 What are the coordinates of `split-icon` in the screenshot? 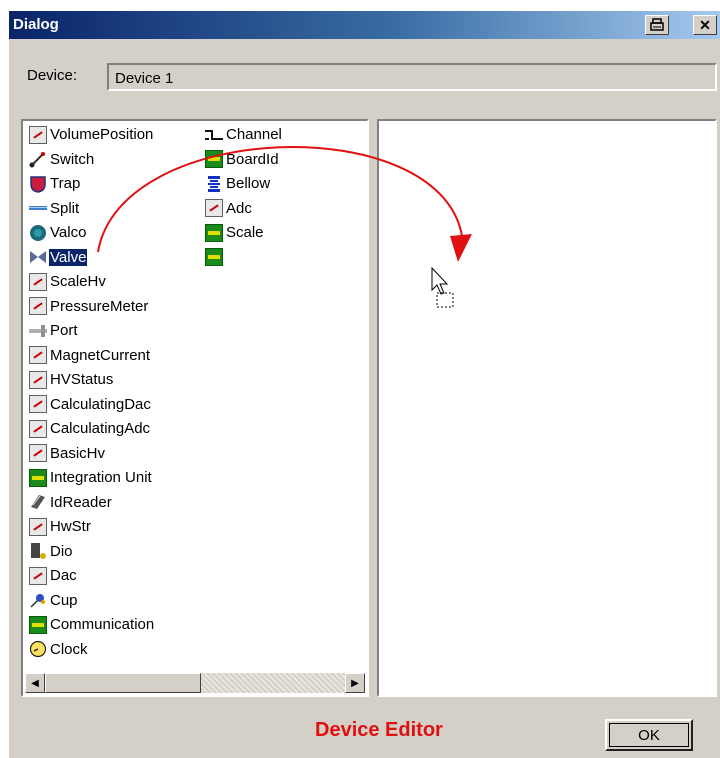 It's located at (38, 208).